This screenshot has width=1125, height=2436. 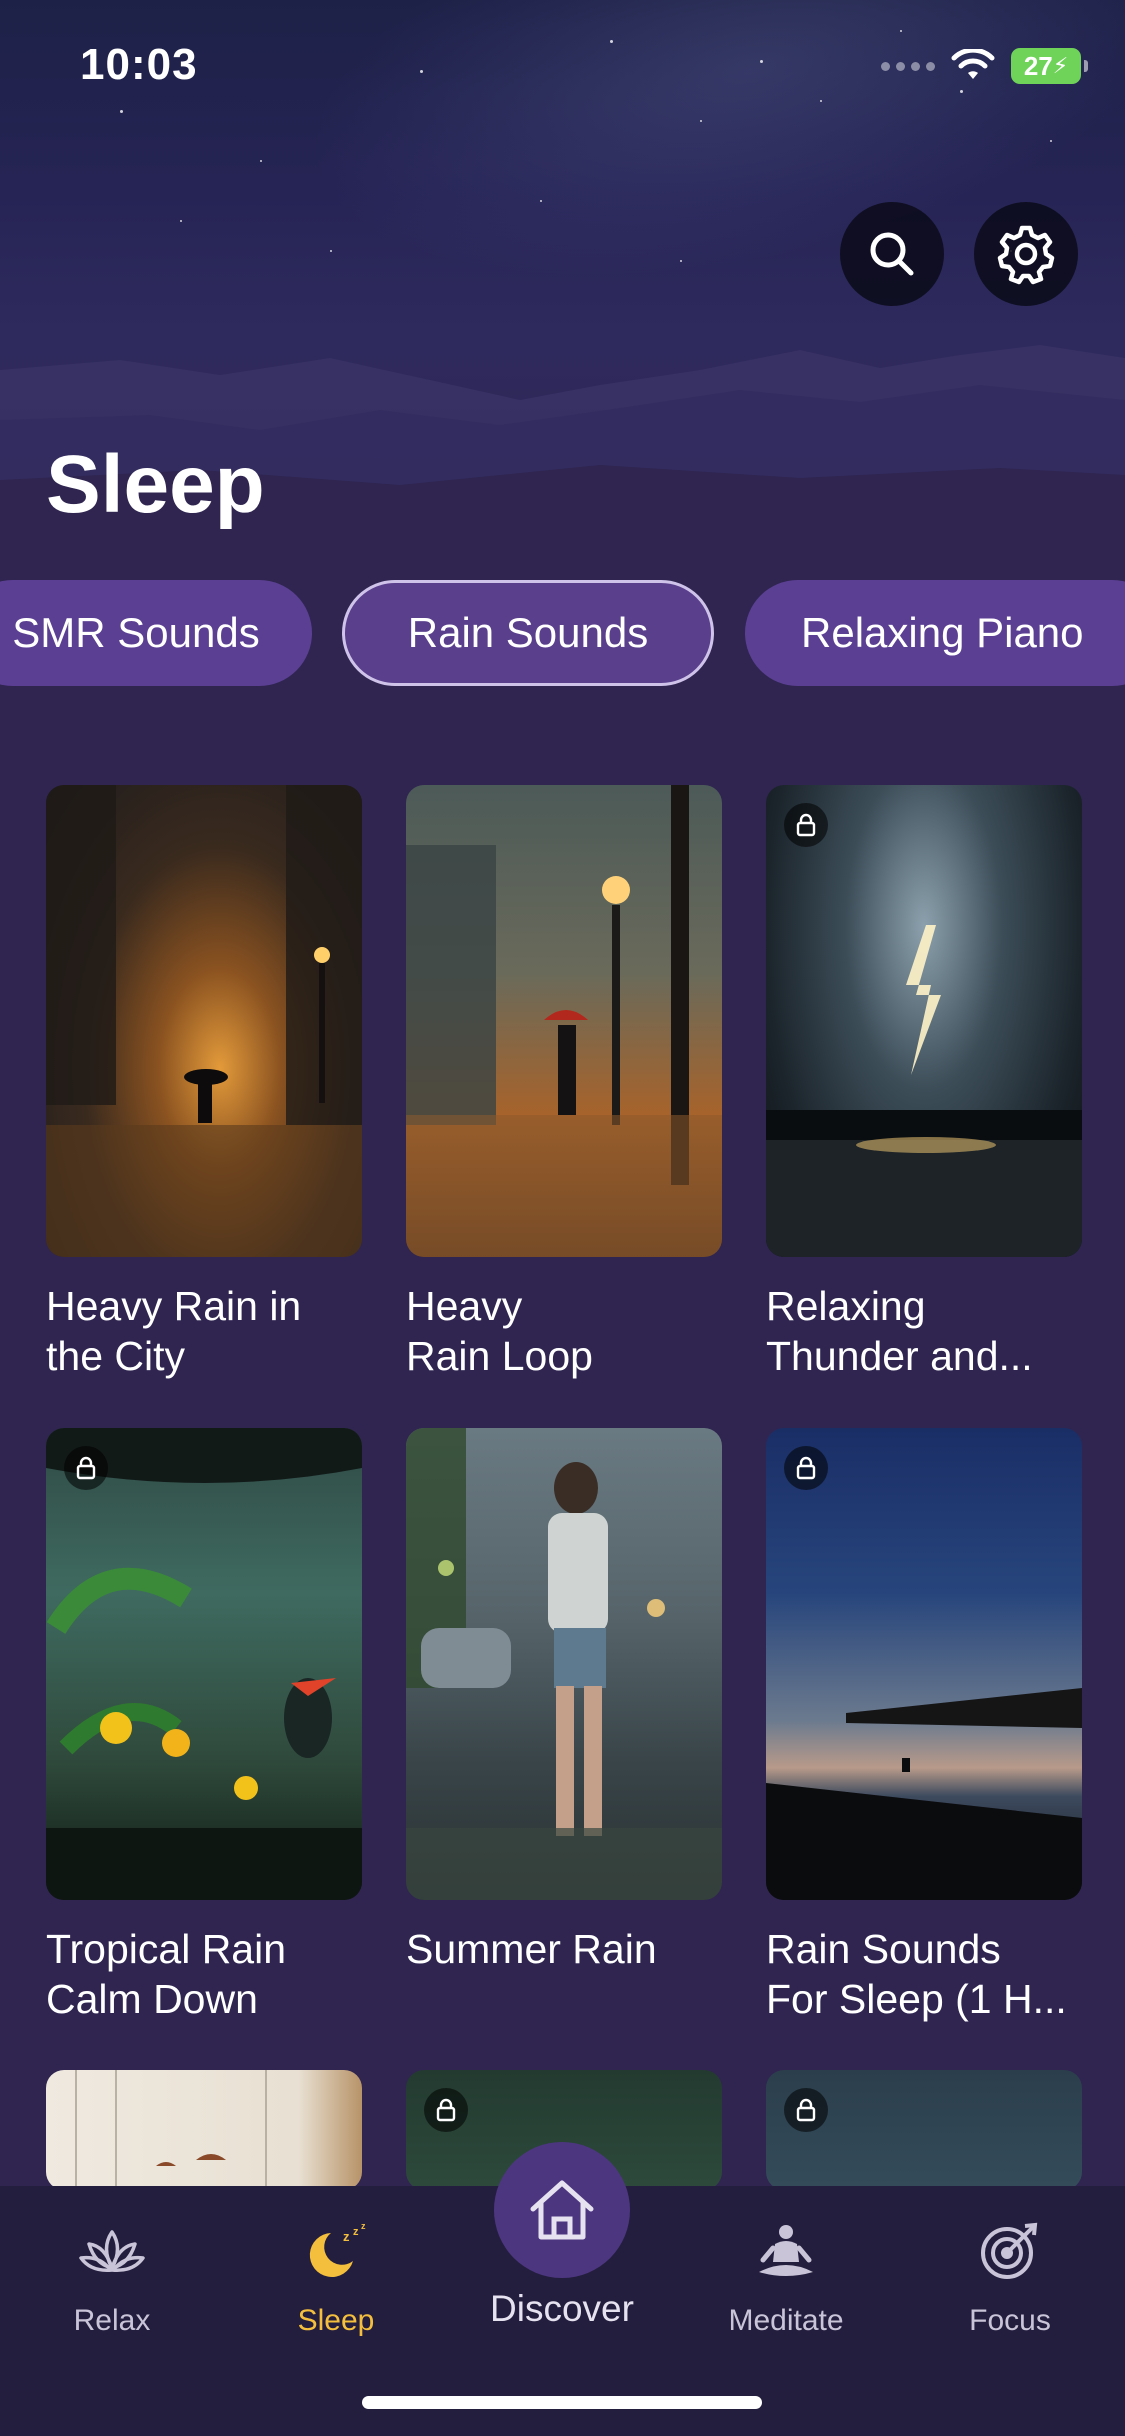 What do you see at coordinates (562, 2402) in the screenshot?
I see `home-indicator` at bounding box center [562, 2402].